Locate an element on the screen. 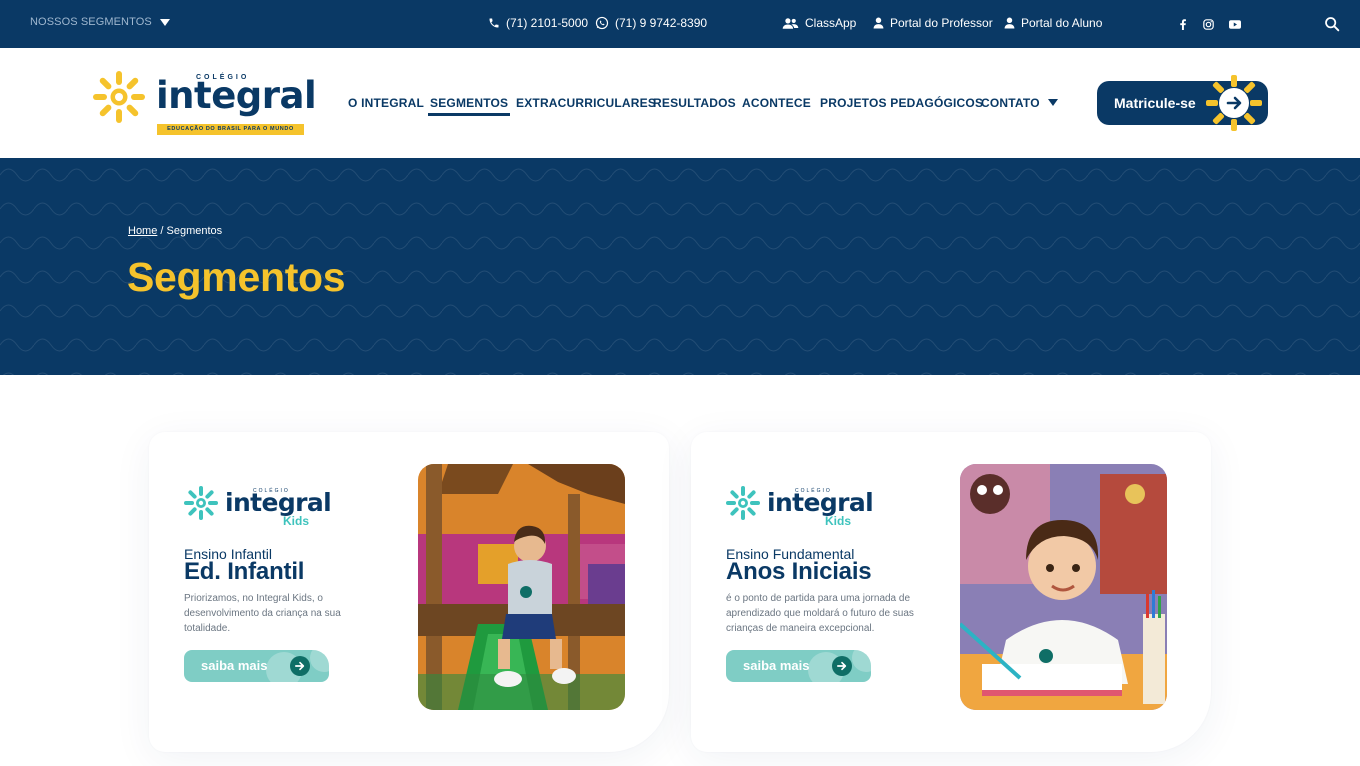 This screenshot has height=766, width=1360. portal-aluno-link: Portal do Aluno is located at coordinates (1053, 23).